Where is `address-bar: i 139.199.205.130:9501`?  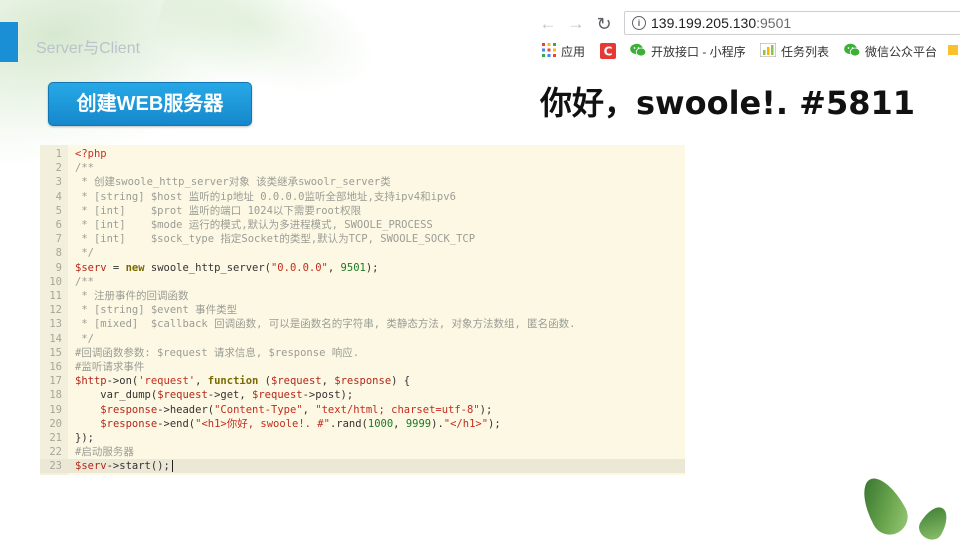 address-bar: i 139.199.205.130:9501 is located at coordinates (792, 23).